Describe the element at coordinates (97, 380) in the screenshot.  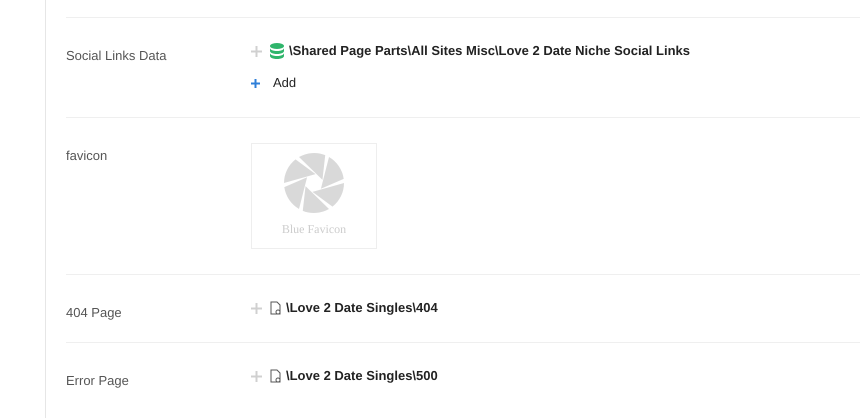
I see `field-label: Error Page` at that location.